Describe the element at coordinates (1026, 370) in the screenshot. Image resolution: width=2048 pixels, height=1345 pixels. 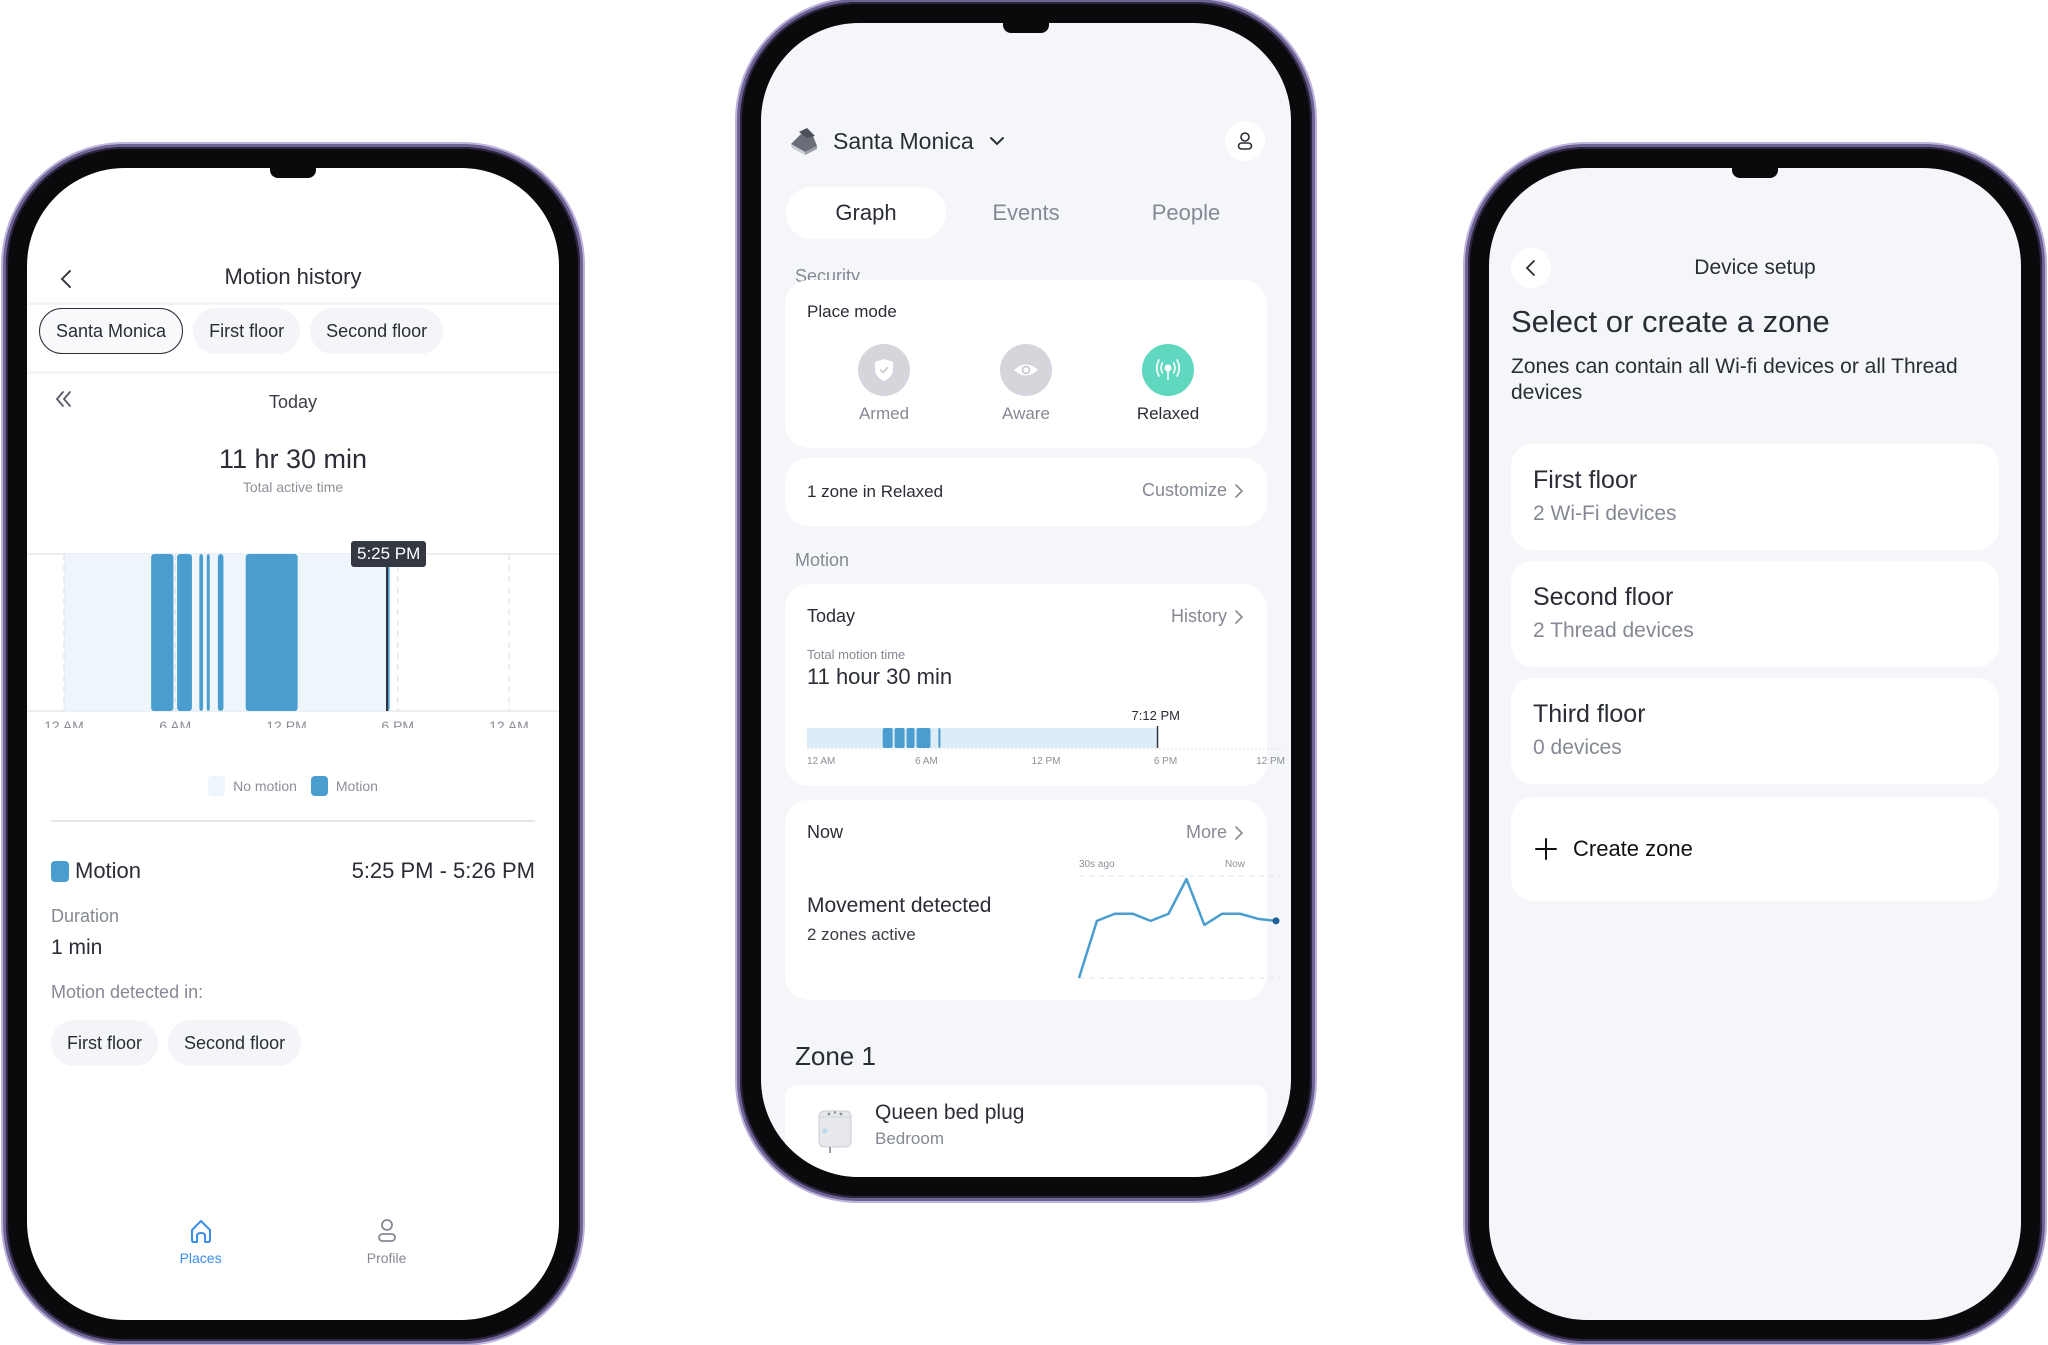
I see `mode-aware-circle` at that location.